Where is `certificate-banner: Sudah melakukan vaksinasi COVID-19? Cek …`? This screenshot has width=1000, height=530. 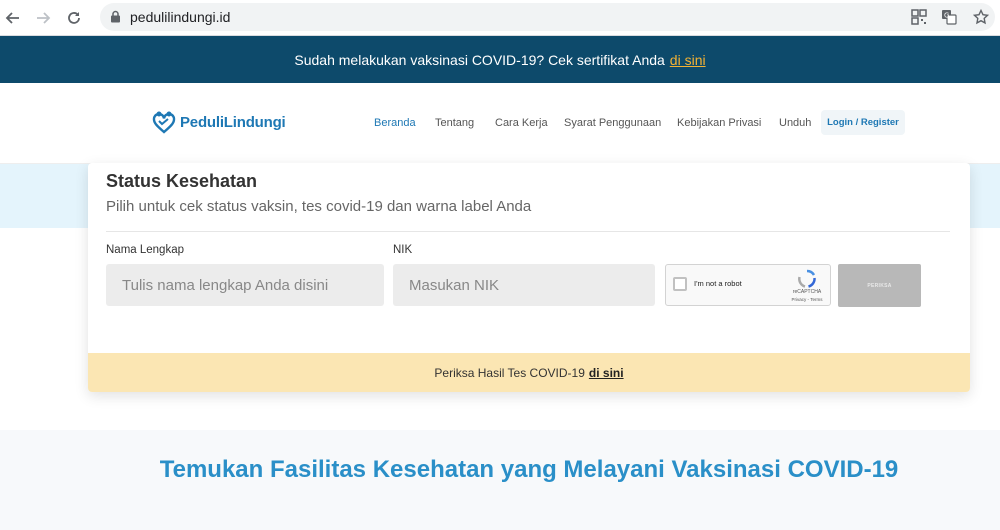 certificate-banner: Sudah melakukan vaksinasi COVID-19? Cek … is located at coordinates (500, 59).